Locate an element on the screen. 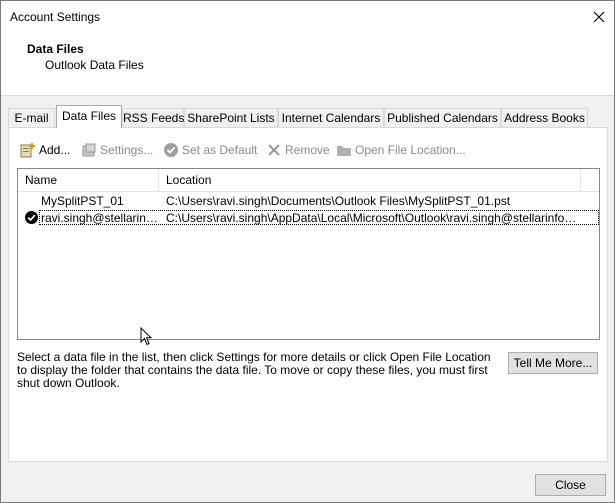  tab-internet-calendars: Internet Calendars is located at coordinates (331, 117).